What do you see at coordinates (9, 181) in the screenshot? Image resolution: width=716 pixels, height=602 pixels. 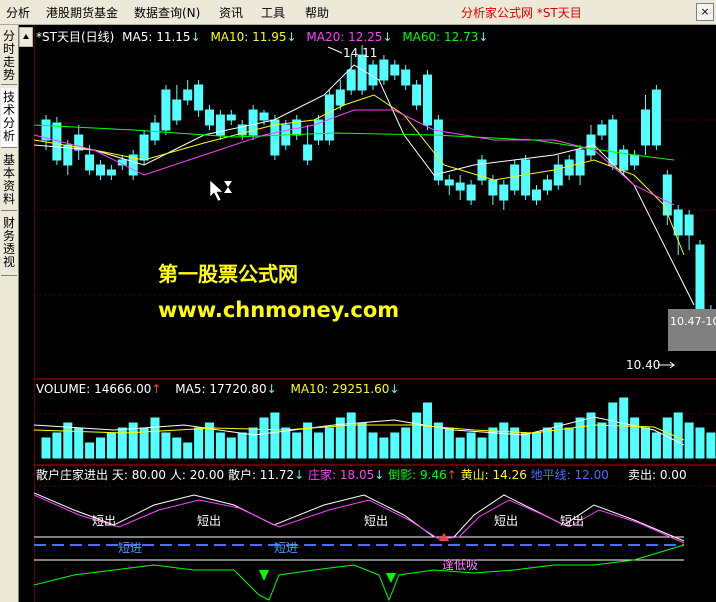 I see `tab-fundamentals: 基本资料` at bounding box center [9, 181].